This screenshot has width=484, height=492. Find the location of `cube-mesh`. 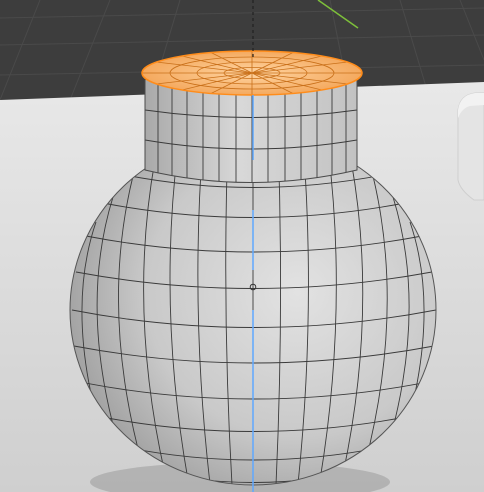

cube-mesh is located at coordinates (470, 146).